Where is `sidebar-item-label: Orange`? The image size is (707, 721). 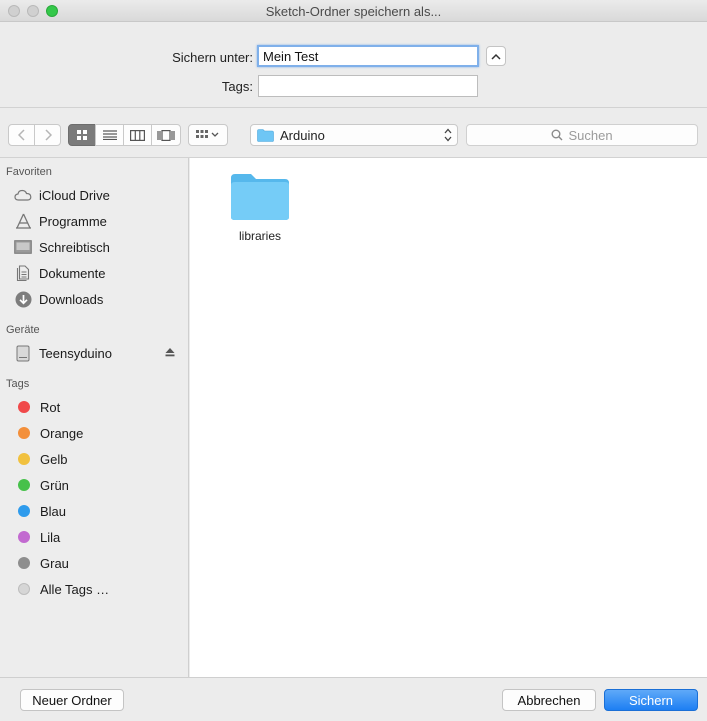 sidebar-item-label: Orange is located at coordinates (62, 433).